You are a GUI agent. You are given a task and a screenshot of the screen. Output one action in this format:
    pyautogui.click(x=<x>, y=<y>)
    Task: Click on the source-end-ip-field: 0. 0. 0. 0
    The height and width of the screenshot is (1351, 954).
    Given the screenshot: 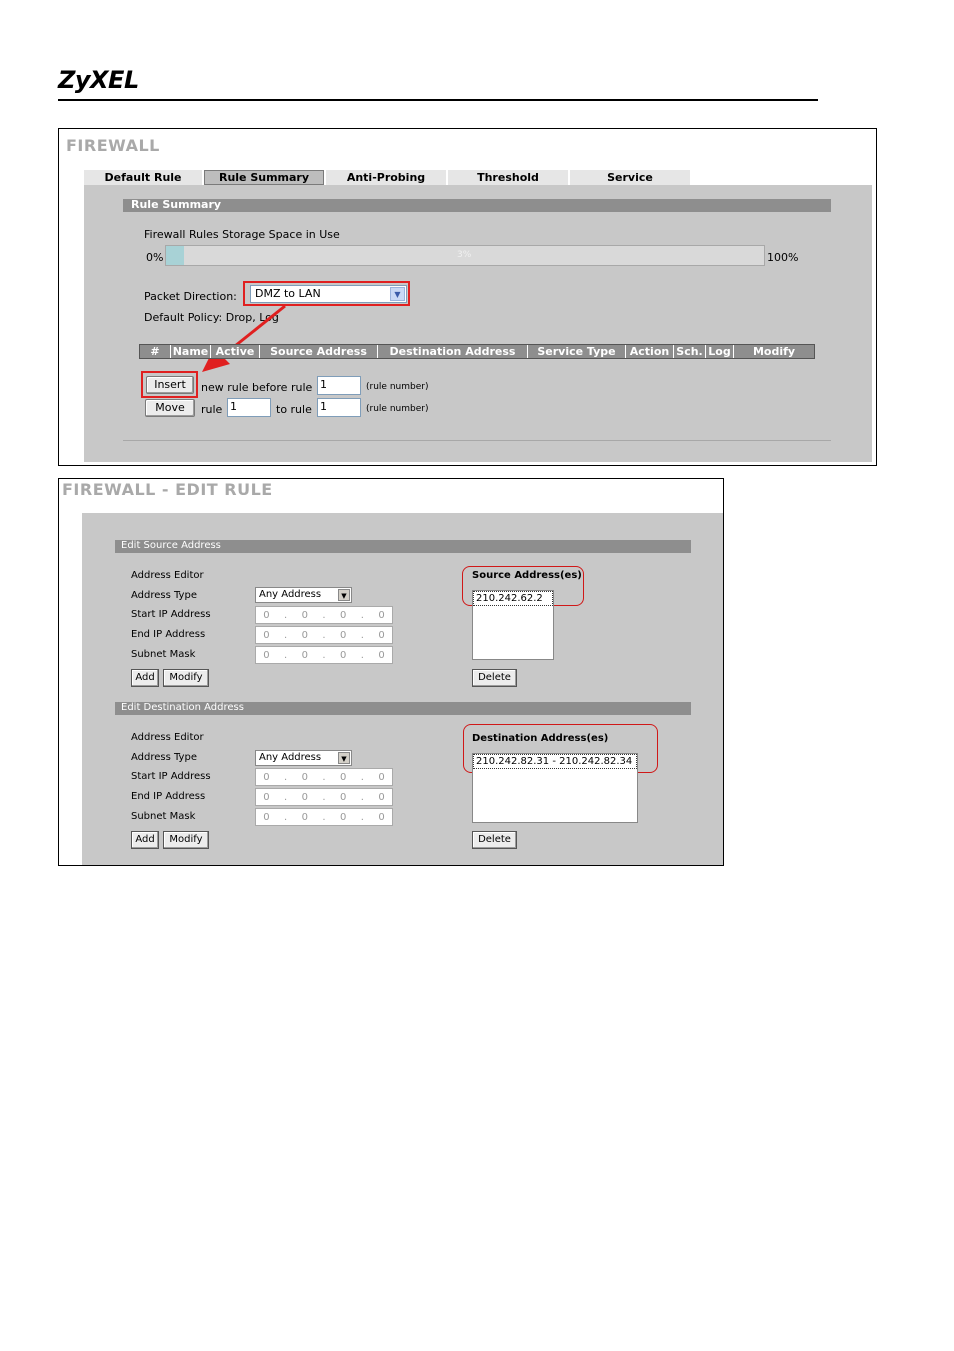 What is the action you would take?
    pyautogui.click(x=324, y=635)
    